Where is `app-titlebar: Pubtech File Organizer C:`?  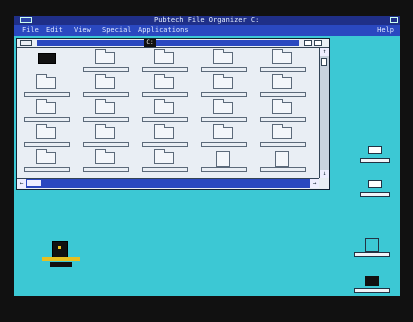
app-titlebar: Pubtech File Organizer C: is located at coordinates (207, 20).